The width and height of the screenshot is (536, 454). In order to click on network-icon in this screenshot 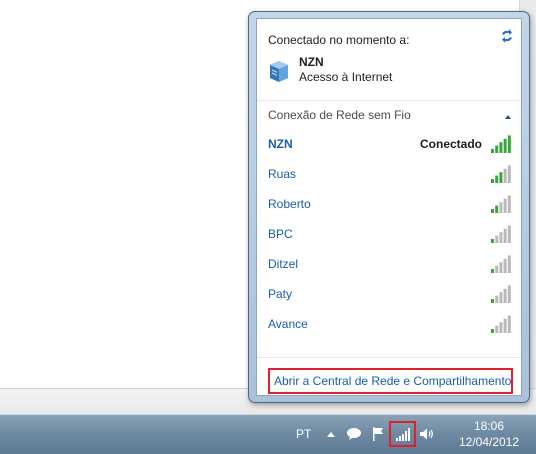, I will do `click(279, 71)`.